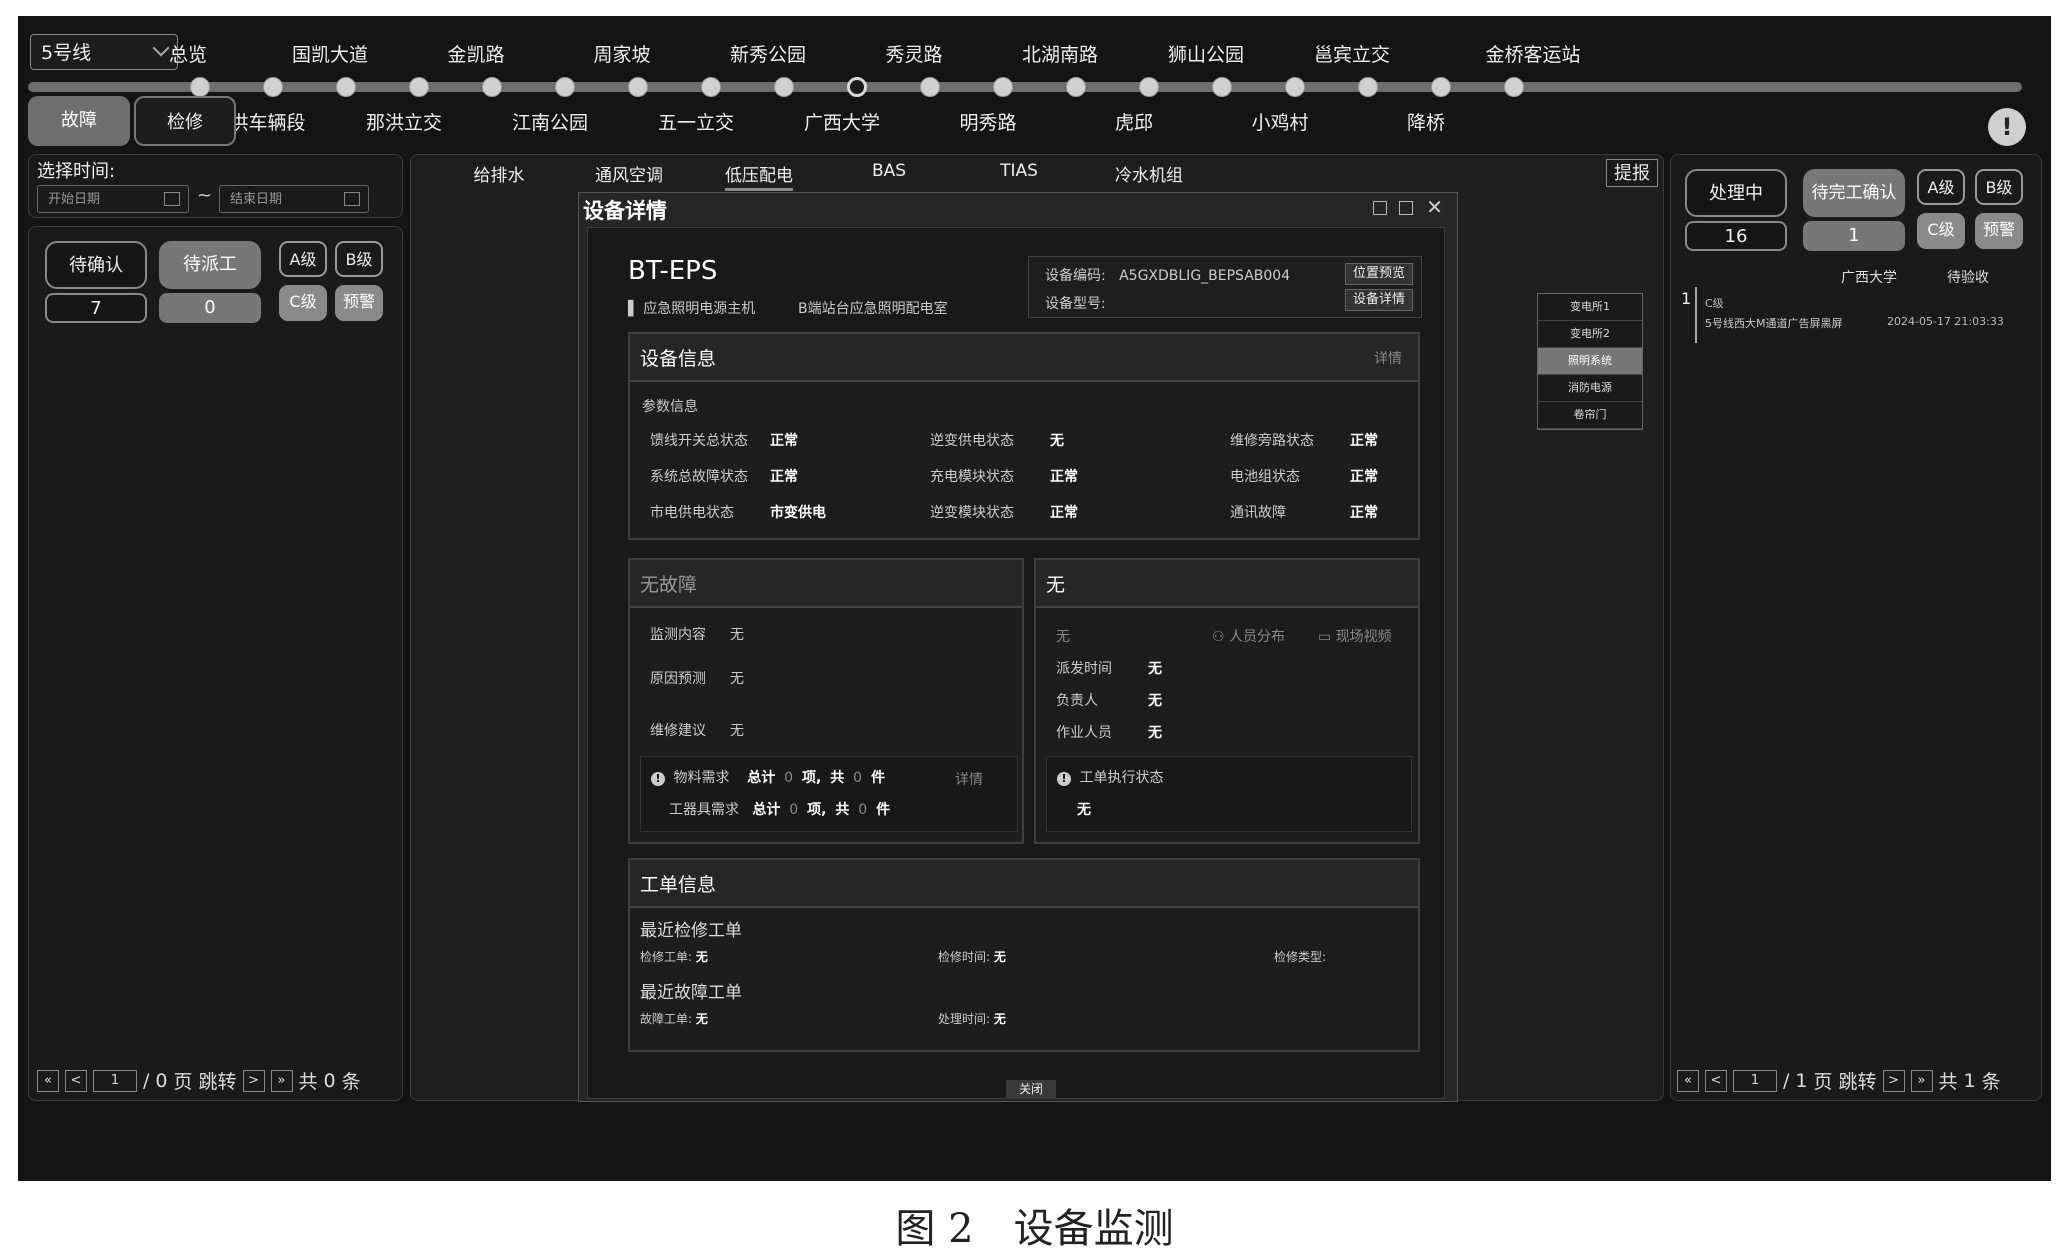  I want to click on fault-mode-button: 故障, so click(79, 121).